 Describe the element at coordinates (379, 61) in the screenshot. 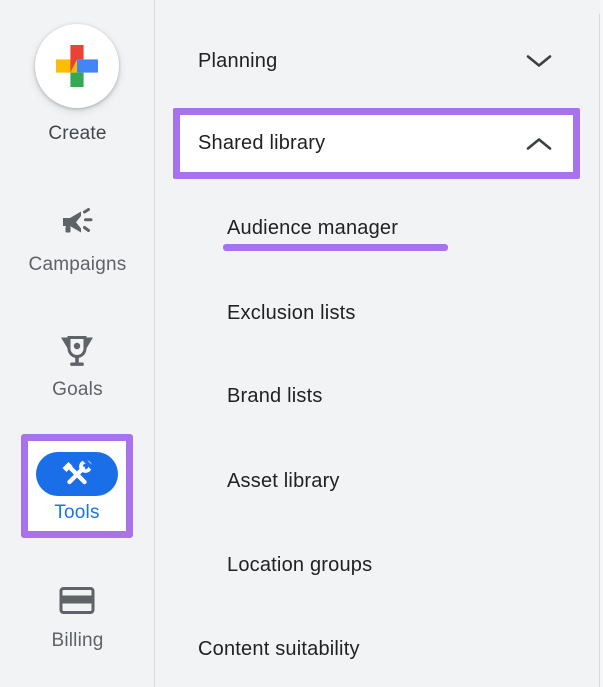

I see `menu-item-planning: Planning` at that location.